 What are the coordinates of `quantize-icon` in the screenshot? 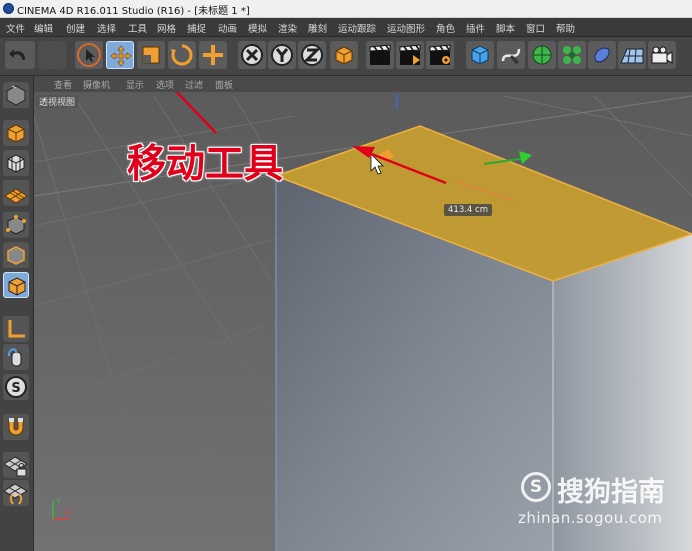 It's located at (15, 494).